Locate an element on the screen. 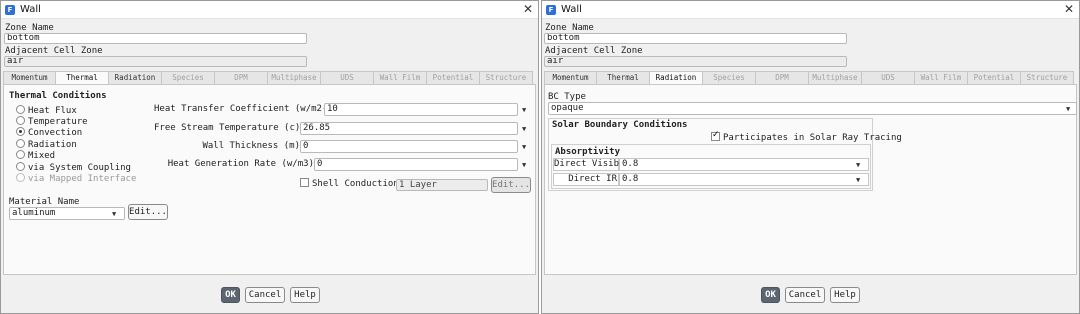 This screenshot has width=1080, height=314. htc-input: 10 is located at coordinates (421, 109).